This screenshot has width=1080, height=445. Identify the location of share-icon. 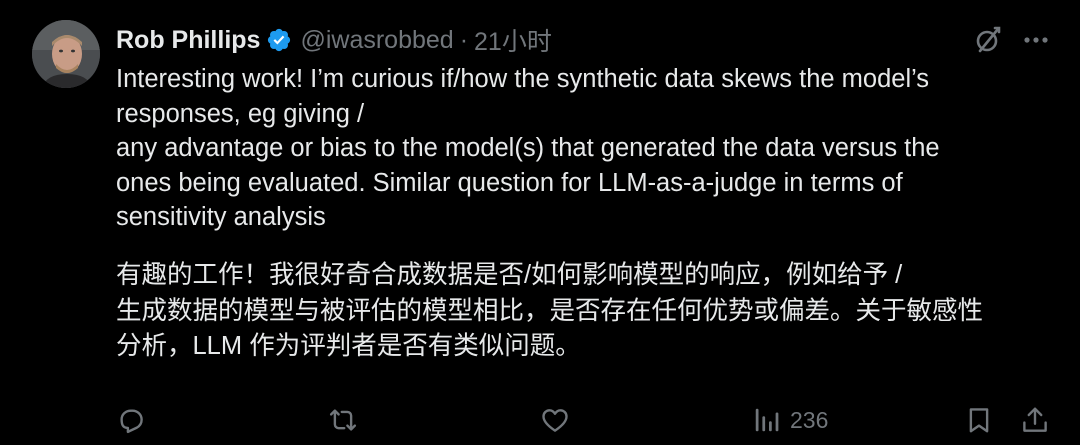
(1035, 419).